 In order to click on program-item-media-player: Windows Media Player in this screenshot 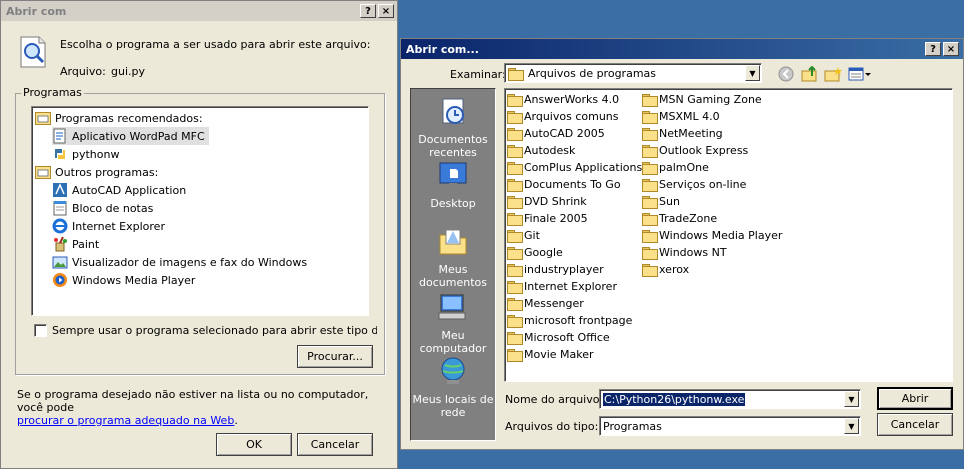, I will do `click(123, 280)`.